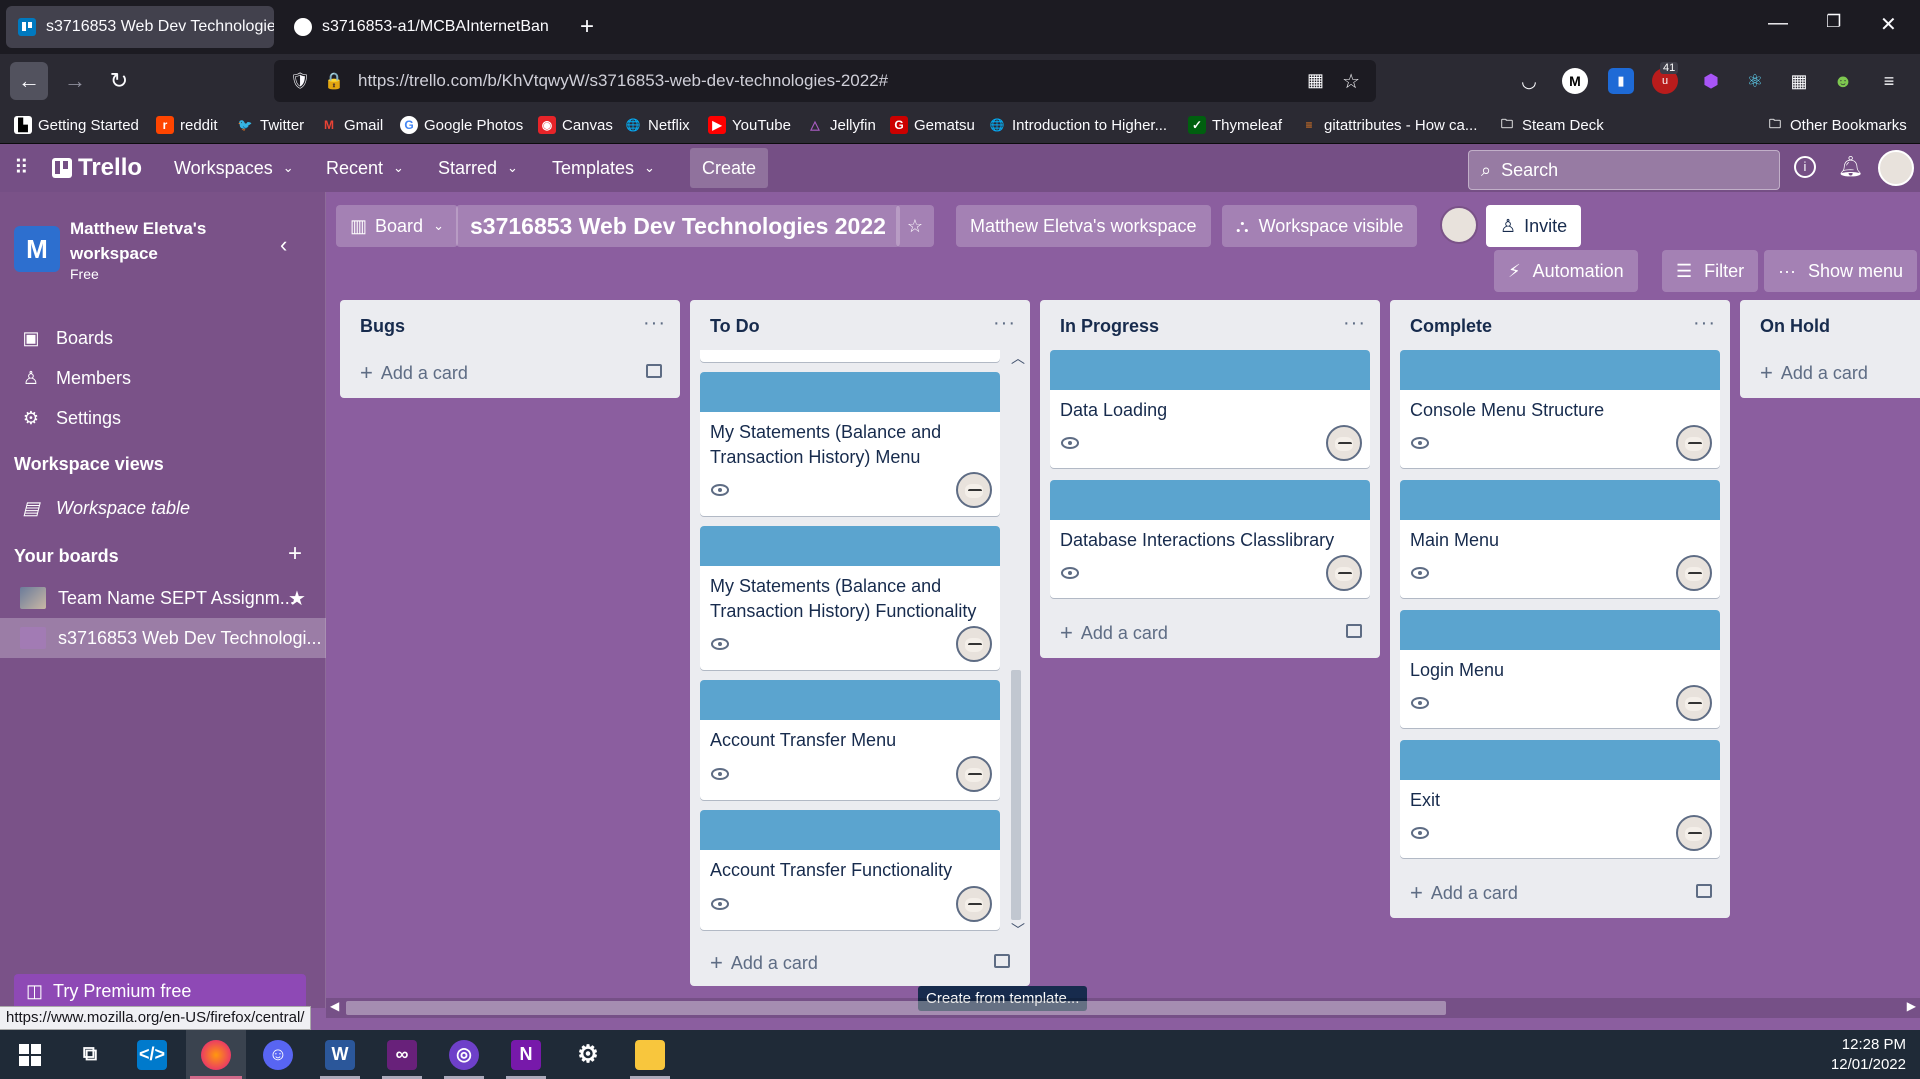 The width and height of the screenshot is (1920, 1079). What do you see at coordinates (735, 326) in the screenshot?
I see `list-title: To Do` at bounding box center [735, 326].